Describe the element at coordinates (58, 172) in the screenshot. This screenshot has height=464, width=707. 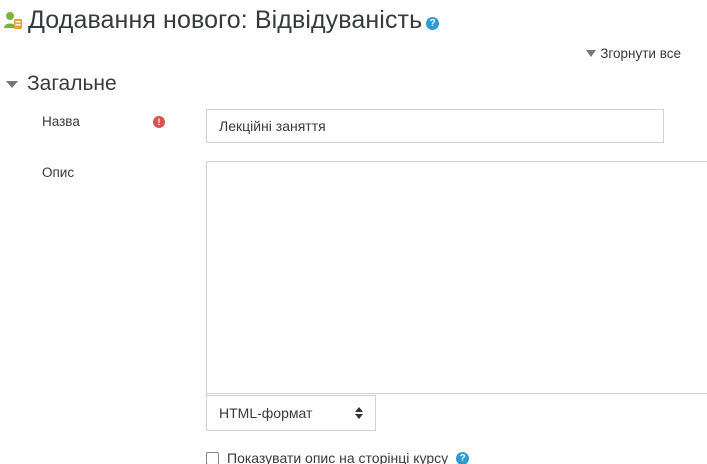
I see `description-label: Опис` at that location.